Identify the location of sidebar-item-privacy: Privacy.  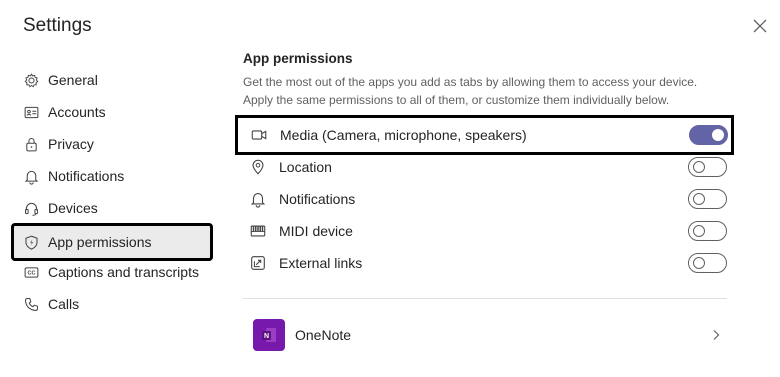
(112, 144).